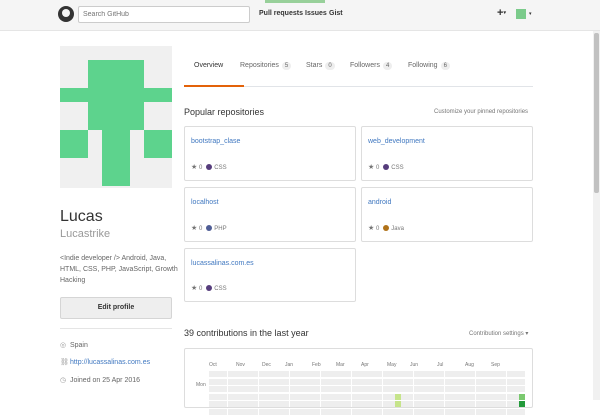 This screenshot has width=600, height=415. I want to click on user-menu-avatar, so click(521, 14).